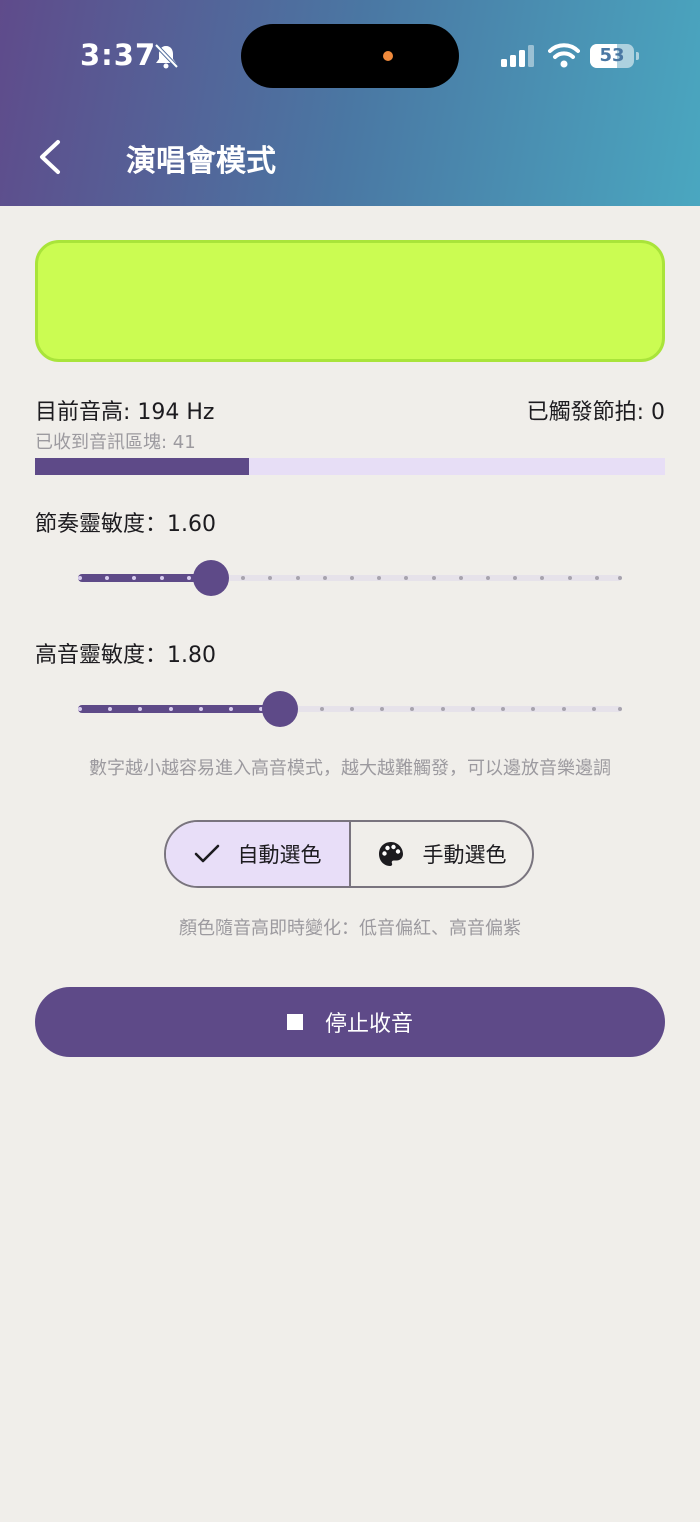 The image size is (700, 1522). What do you see at coordinates (388, 56) in the screenshot?
I see `recording-indicator` at bounding box center [388, 56].